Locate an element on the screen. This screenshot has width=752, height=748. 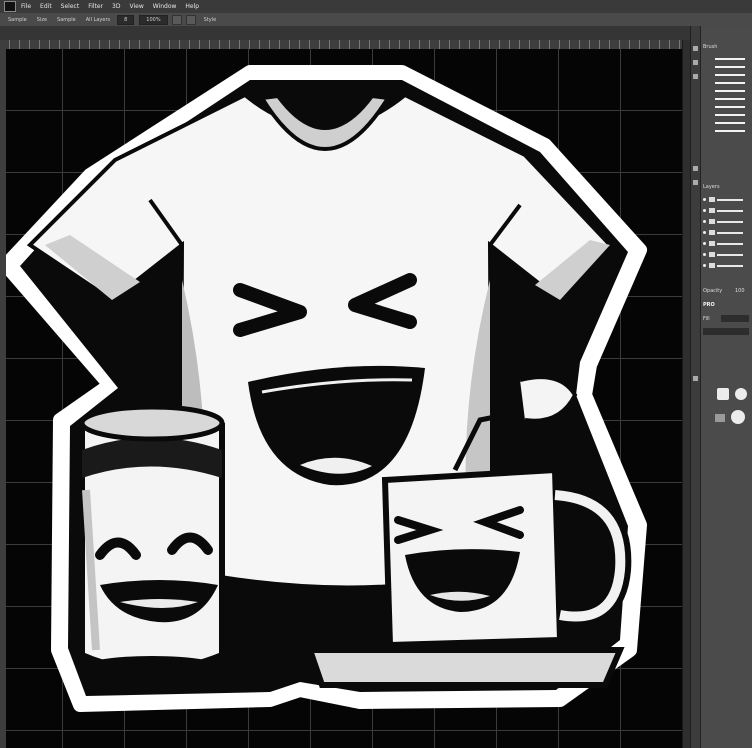
option-toggle-button is located at coordinates (176, 19).